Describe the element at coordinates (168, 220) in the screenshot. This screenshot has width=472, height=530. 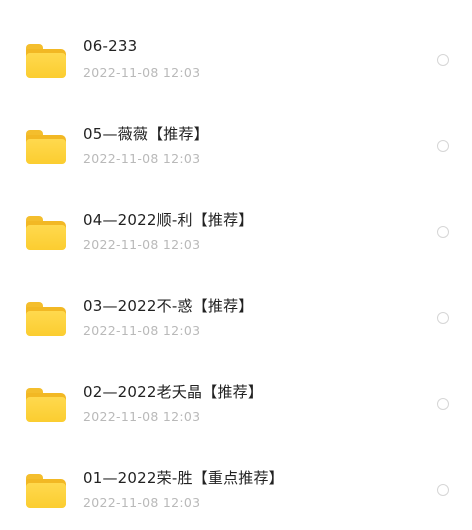
I see `item-name: 04—2022顺-利【推荐】` at that location.